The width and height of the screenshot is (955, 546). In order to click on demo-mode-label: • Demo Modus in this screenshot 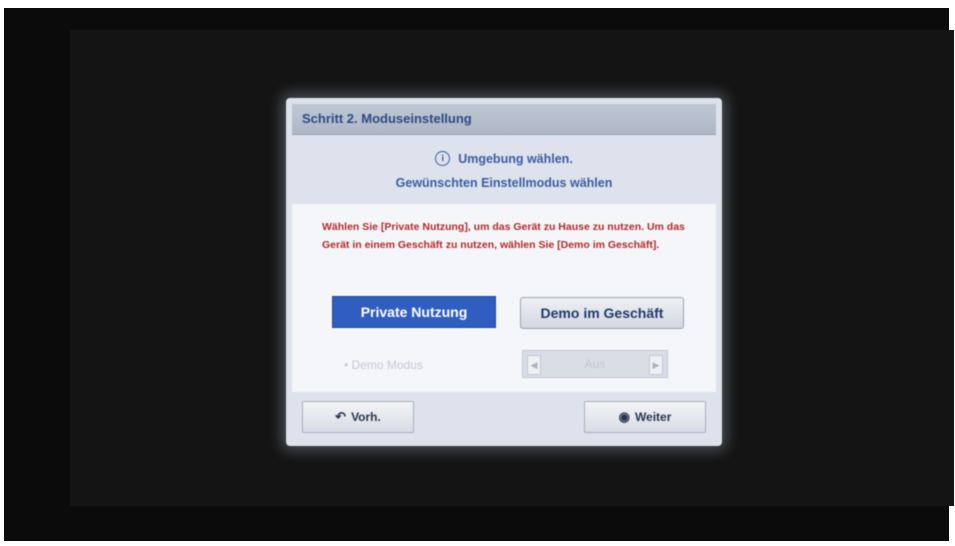, I will do `click(383, 365)`.